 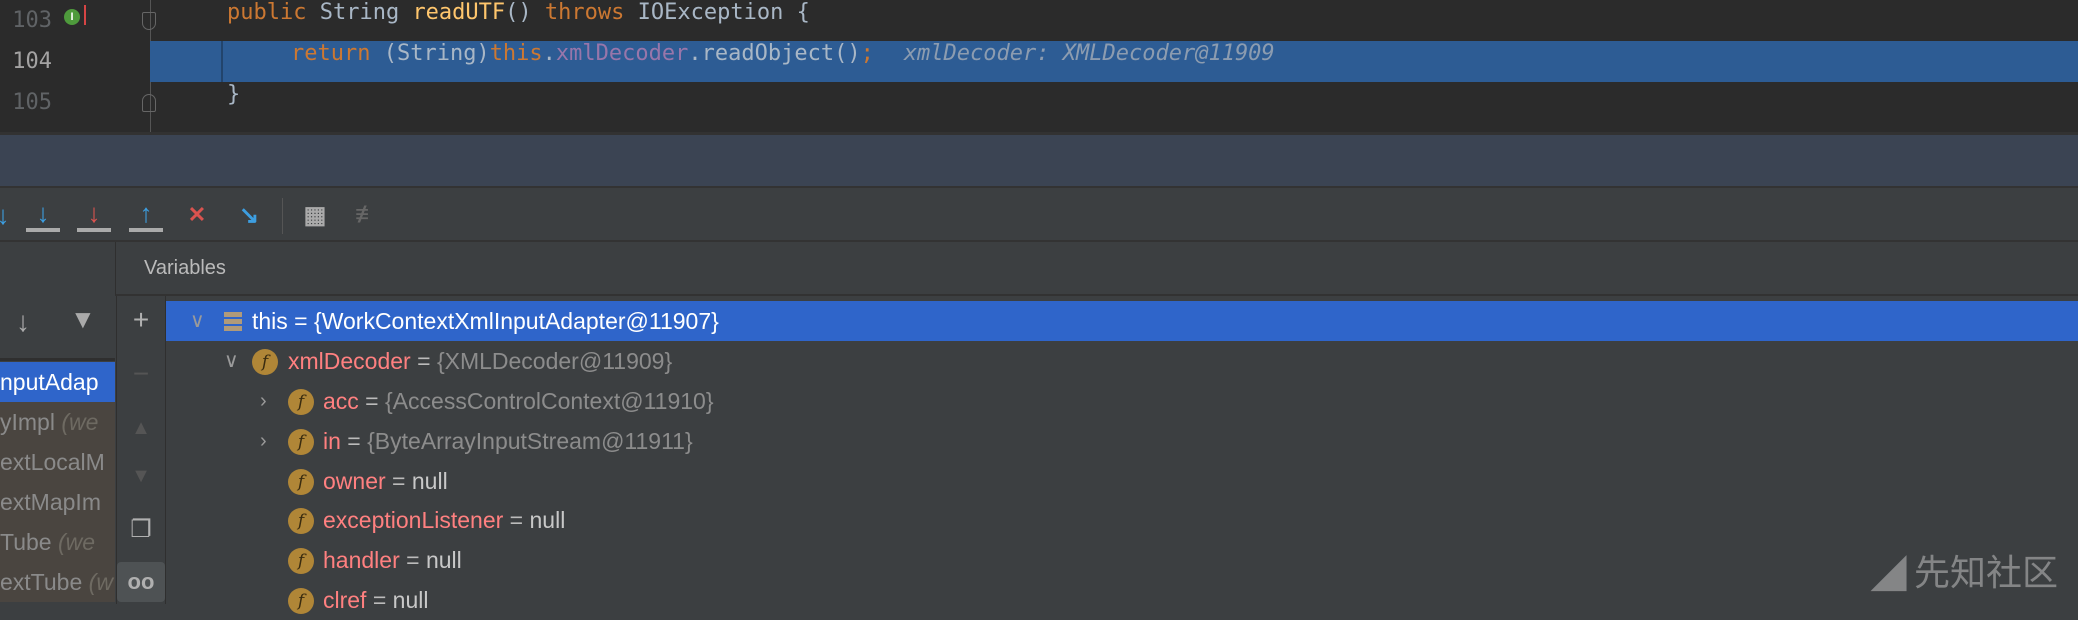 I want to click on frame-item: extLocalM, so click(x=57, y=462).